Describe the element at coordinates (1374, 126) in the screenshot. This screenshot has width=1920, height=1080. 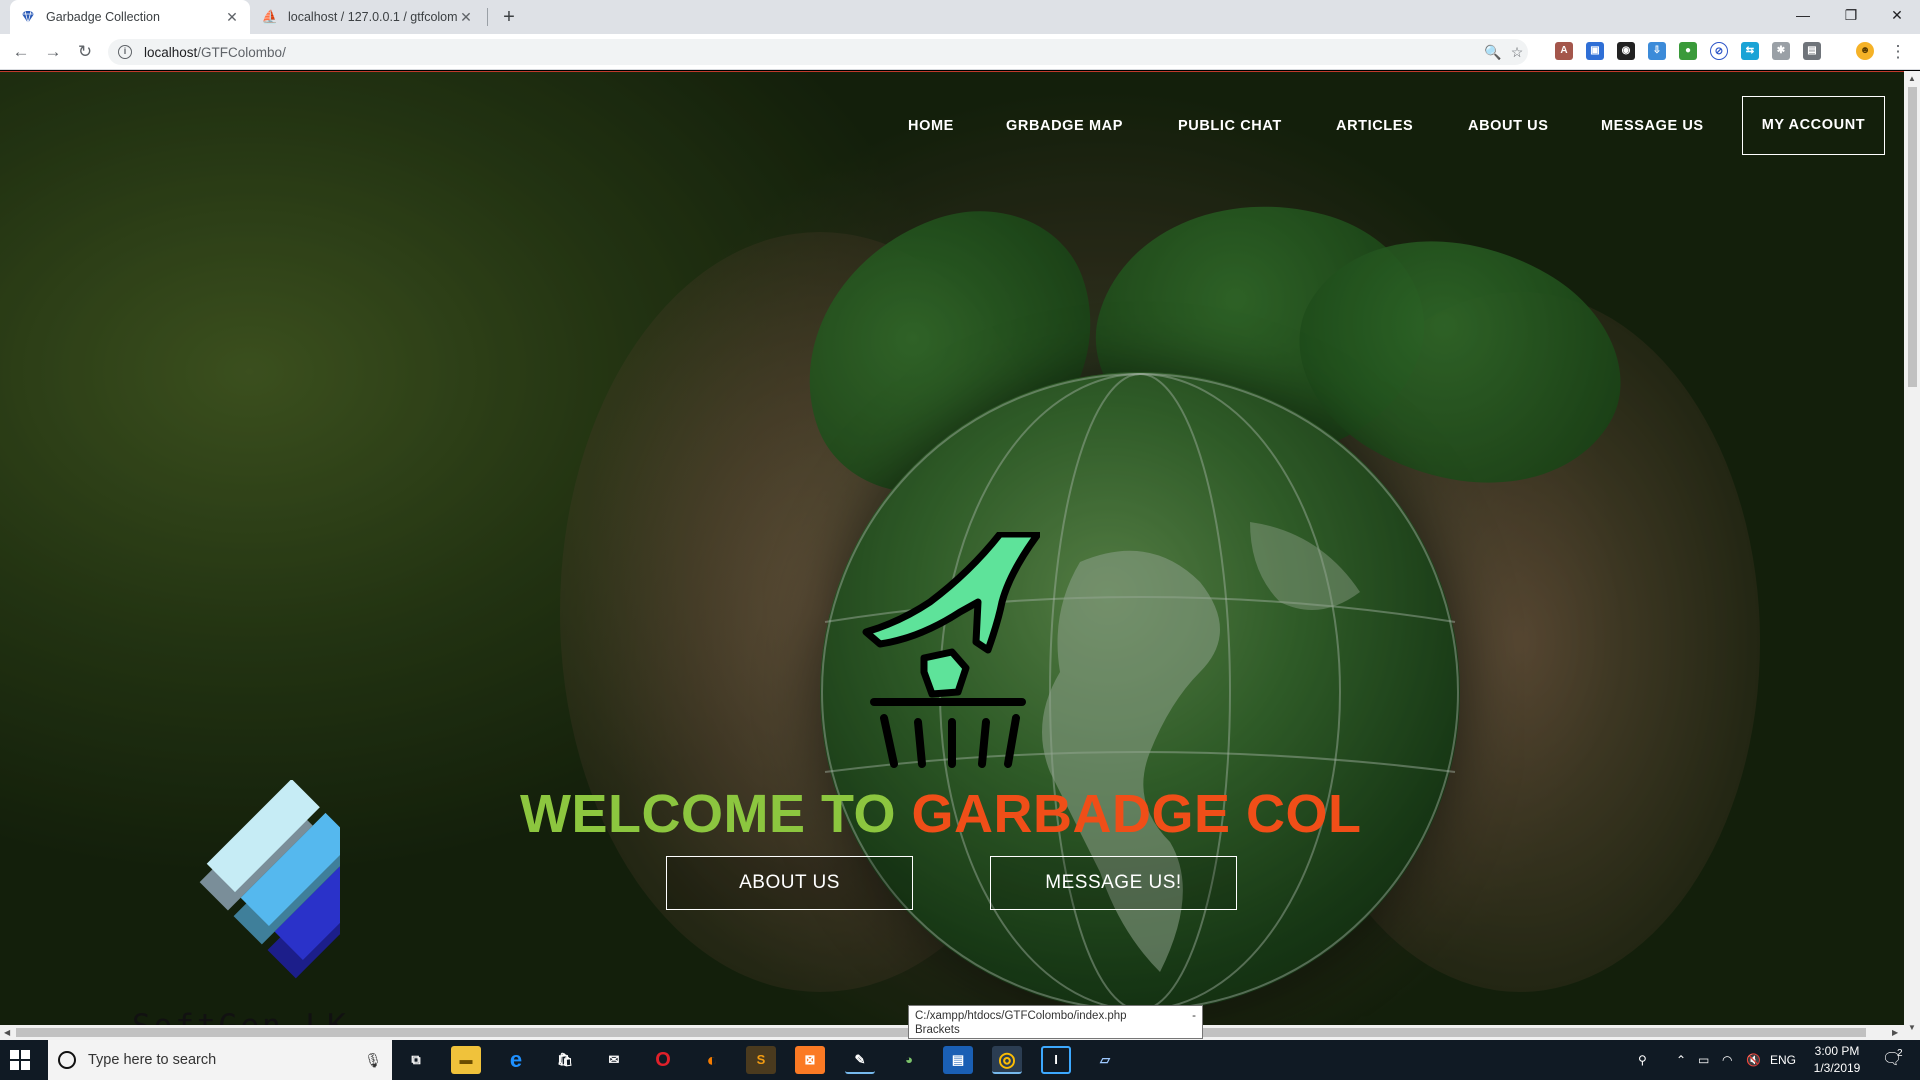
I see `nav-articles: ARTICLES` at that location.